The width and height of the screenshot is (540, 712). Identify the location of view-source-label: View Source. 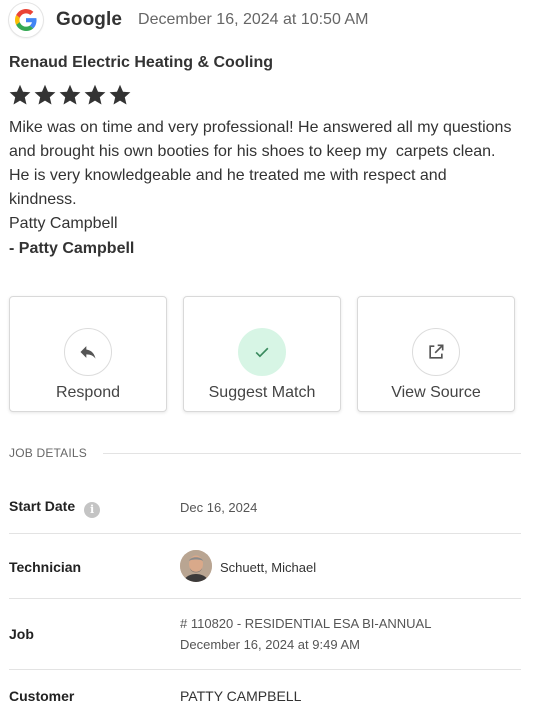
(436, 392).